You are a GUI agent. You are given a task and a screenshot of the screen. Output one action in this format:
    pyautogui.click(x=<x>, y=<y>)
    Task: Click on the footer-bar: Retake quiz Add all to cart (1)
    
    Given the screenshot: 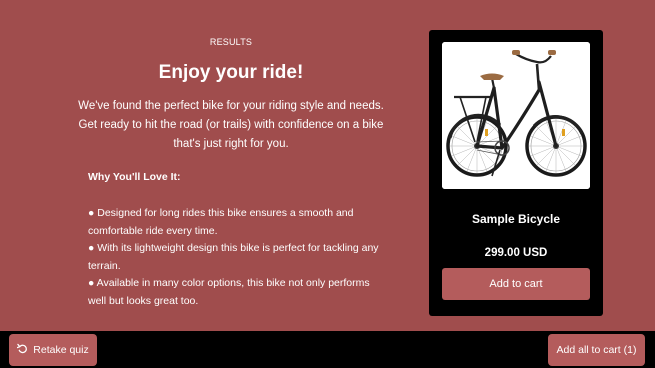 What is the action you would take?
    pyautogui.click(x=327, y=349)
    